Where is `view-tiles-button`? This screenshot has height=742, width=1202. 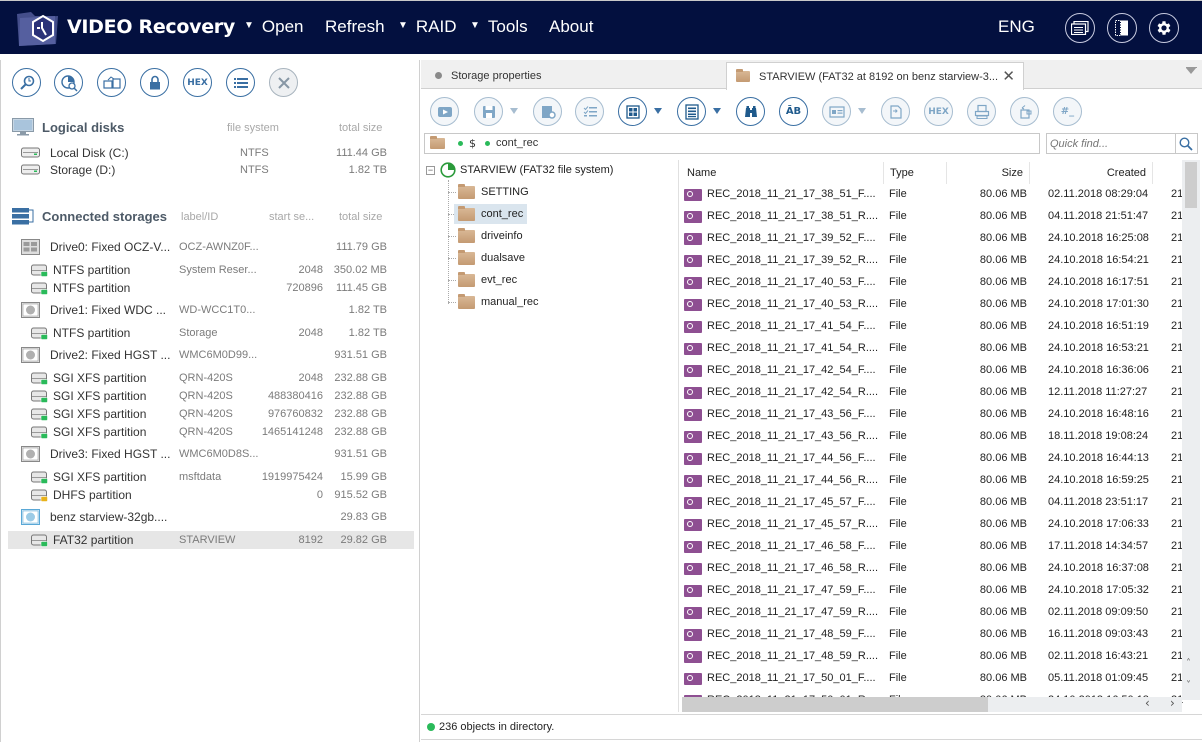
view-tiles-button is located at coordinates (632, 111).